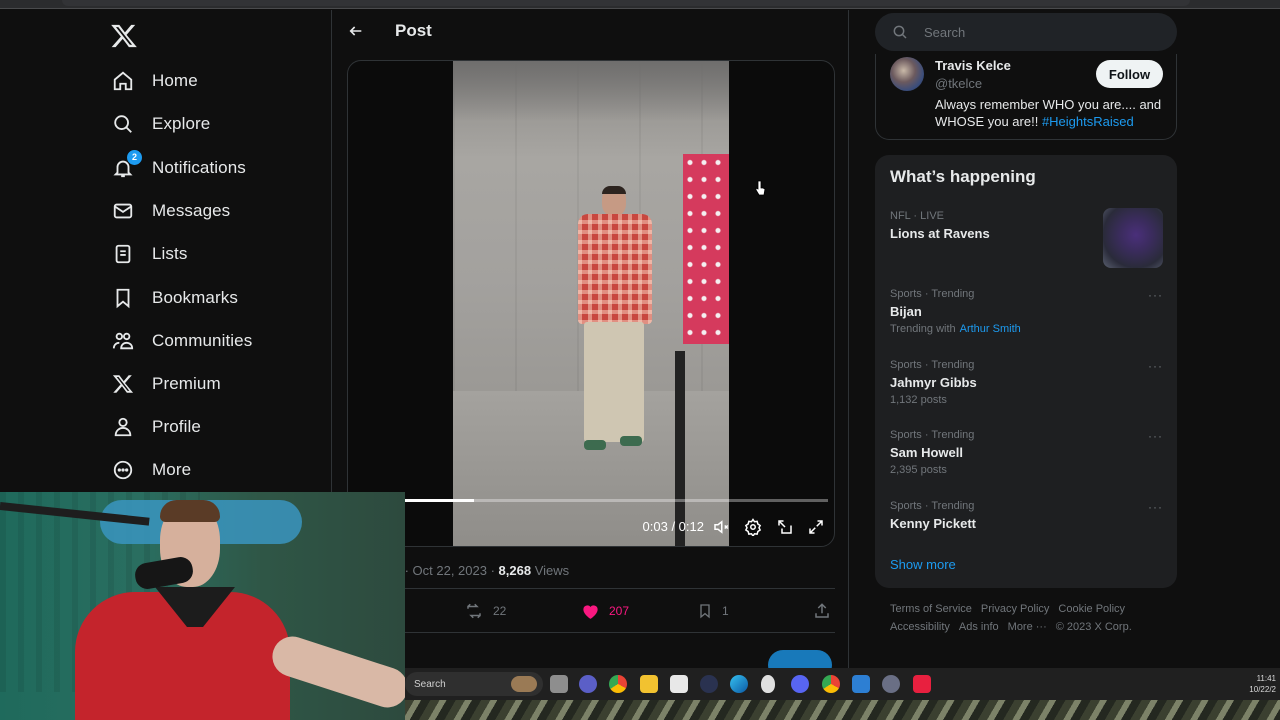  I want to click on search-input, so click(1039, 32).